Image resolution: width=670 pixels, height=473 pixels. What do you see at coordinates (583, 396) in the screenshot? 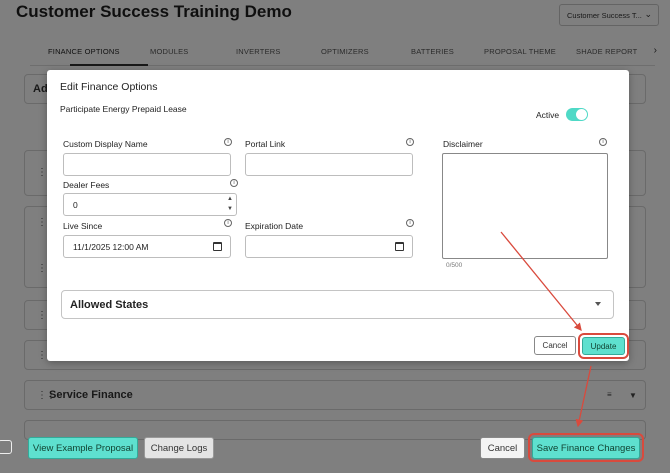
I see `arrow-to-save` at bounding box center [583, 396].